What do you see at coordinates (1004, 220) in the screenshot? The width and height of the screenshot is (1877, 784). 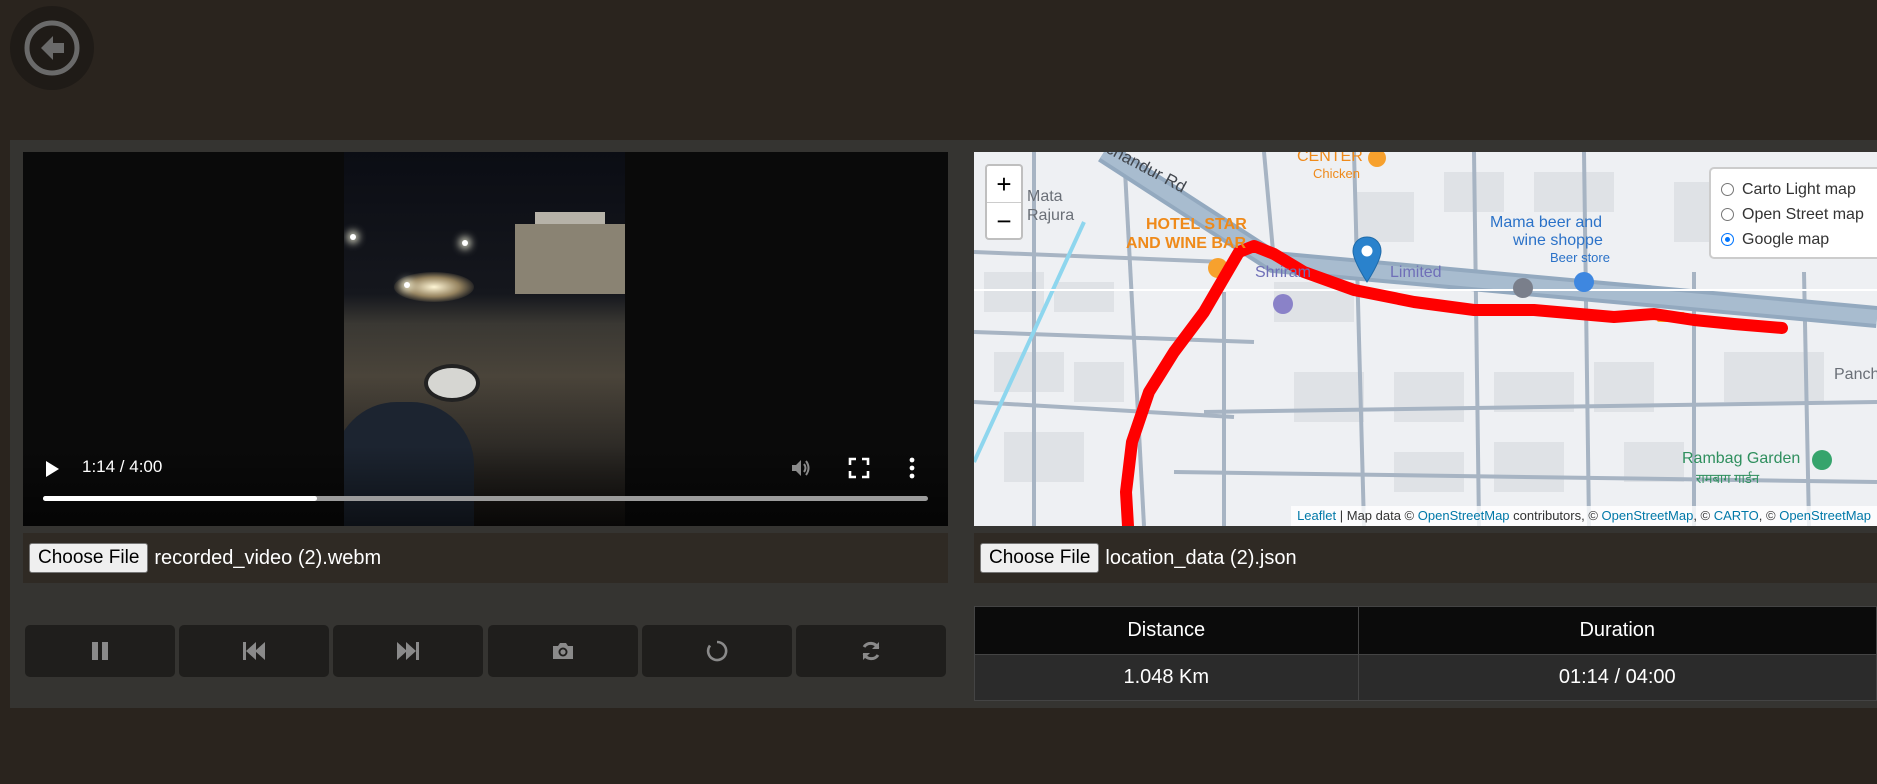 I see `zoom-out-button: −` at bounding box center [1004, 220].